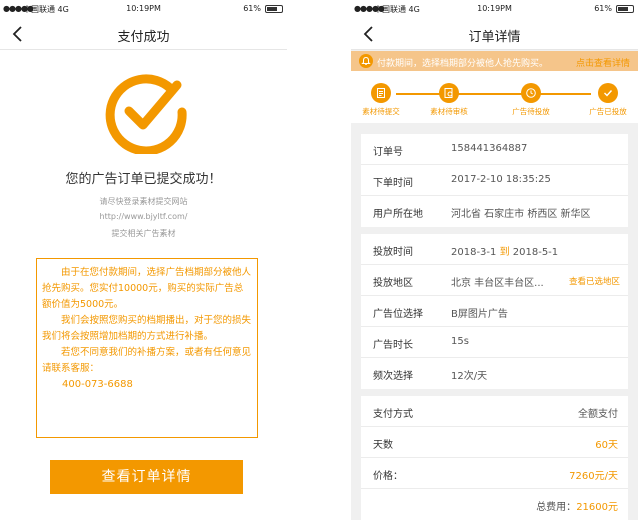 This screenshot has width=638, height=520. I want to click on days-value: 60天, so click(606, 445).